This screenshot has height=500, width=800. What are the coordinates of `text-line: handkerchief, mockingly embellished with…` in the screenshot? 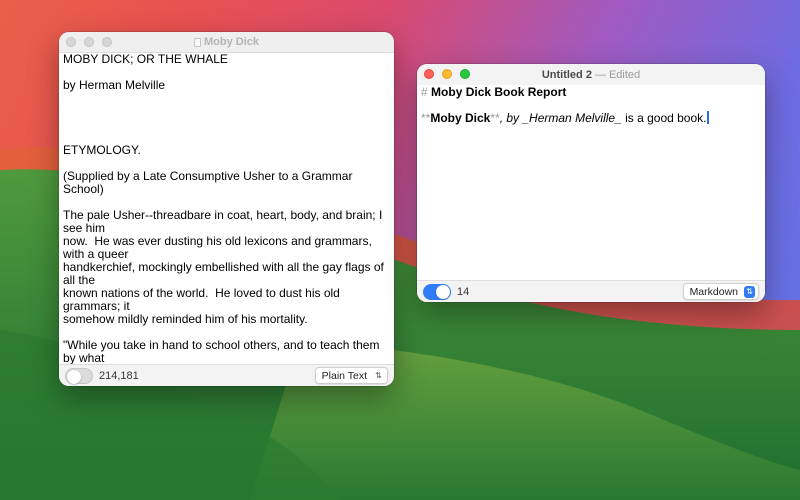 It's located at (225, 273).